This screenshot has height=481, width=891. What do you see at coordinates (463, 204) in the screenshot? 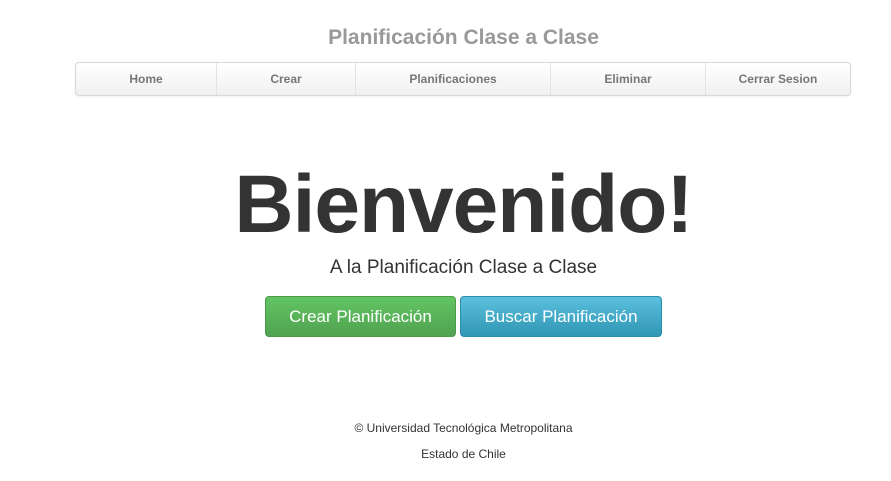
I see `welcome-heading: Bienvenido!` at bounding box center [463, 204].